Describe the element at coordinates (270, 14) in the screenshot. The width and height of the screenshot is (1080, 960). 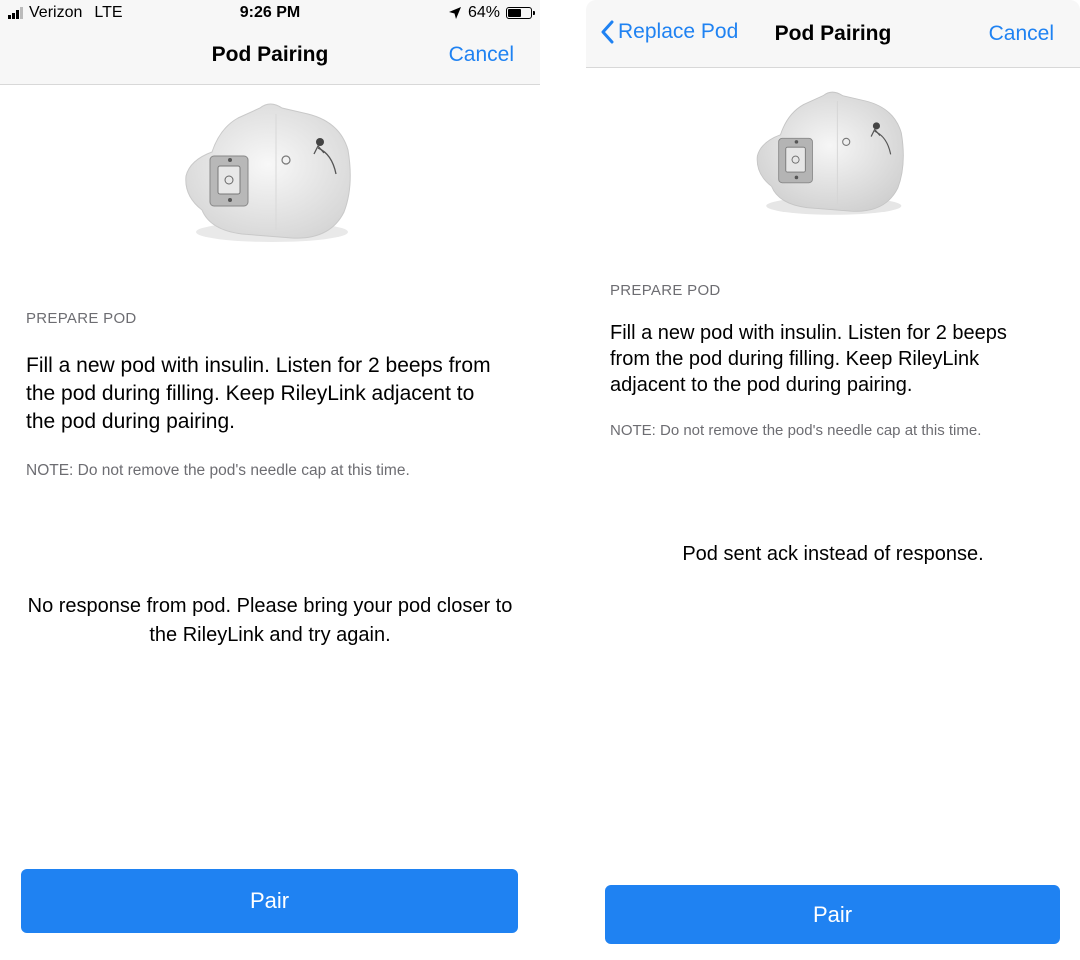
I see `status-bar: Verizon LTE 9:26 PM 64%` at that location.